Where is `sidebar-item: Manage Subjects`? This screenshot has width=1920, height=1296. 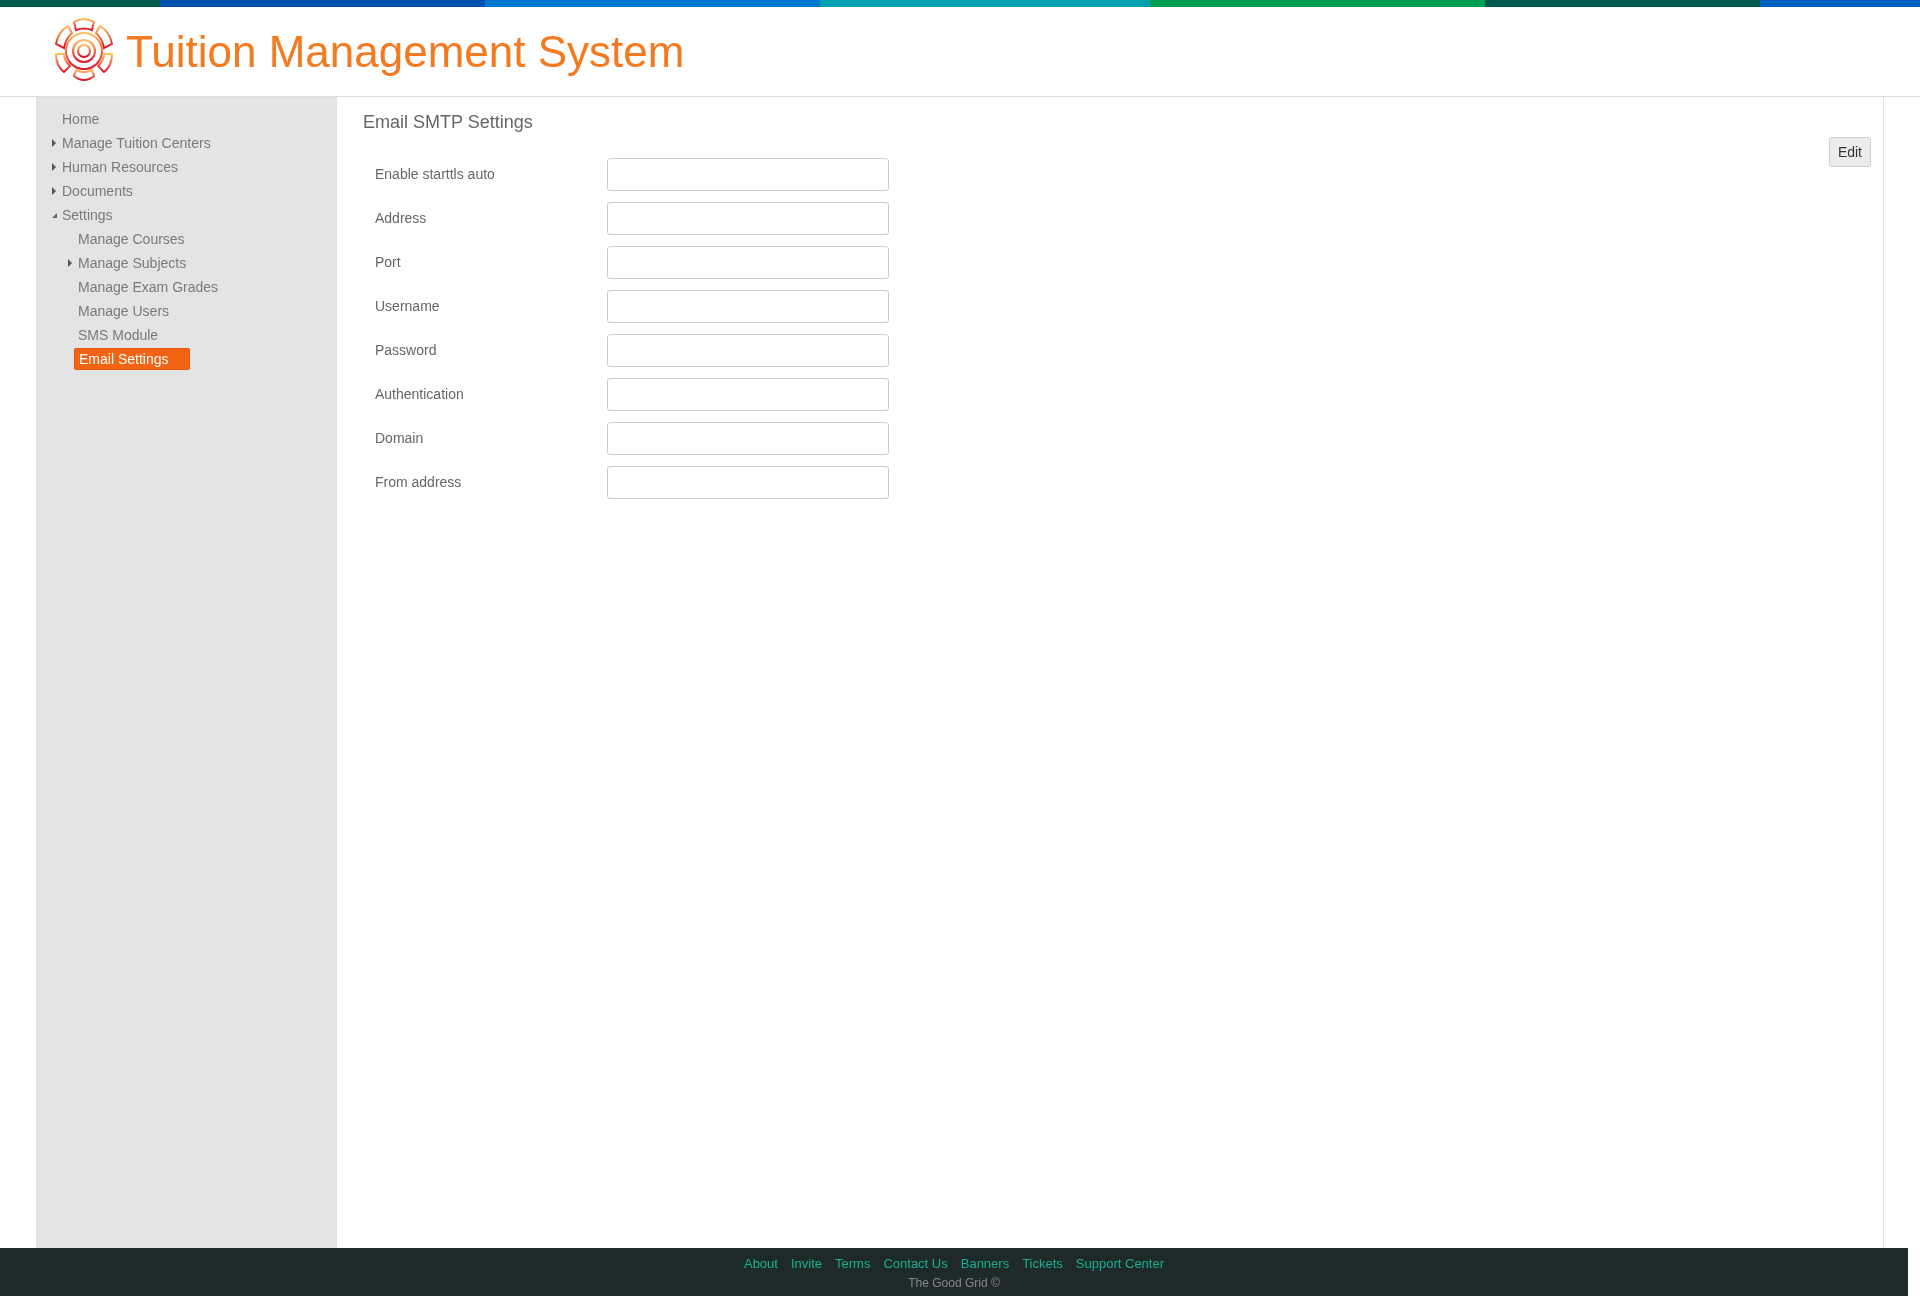 sidebar-item: Manage Subjects is located at coordinates (132, 263).